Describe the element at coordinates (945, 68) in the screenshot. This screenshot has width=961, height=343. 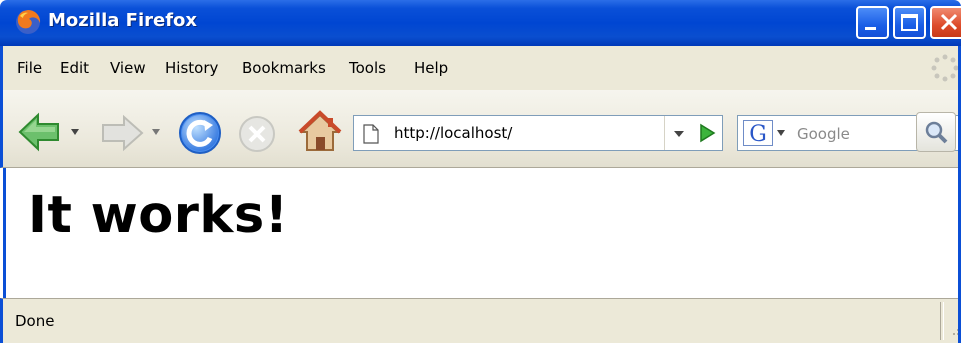
I see `throbber-icon` at that location.